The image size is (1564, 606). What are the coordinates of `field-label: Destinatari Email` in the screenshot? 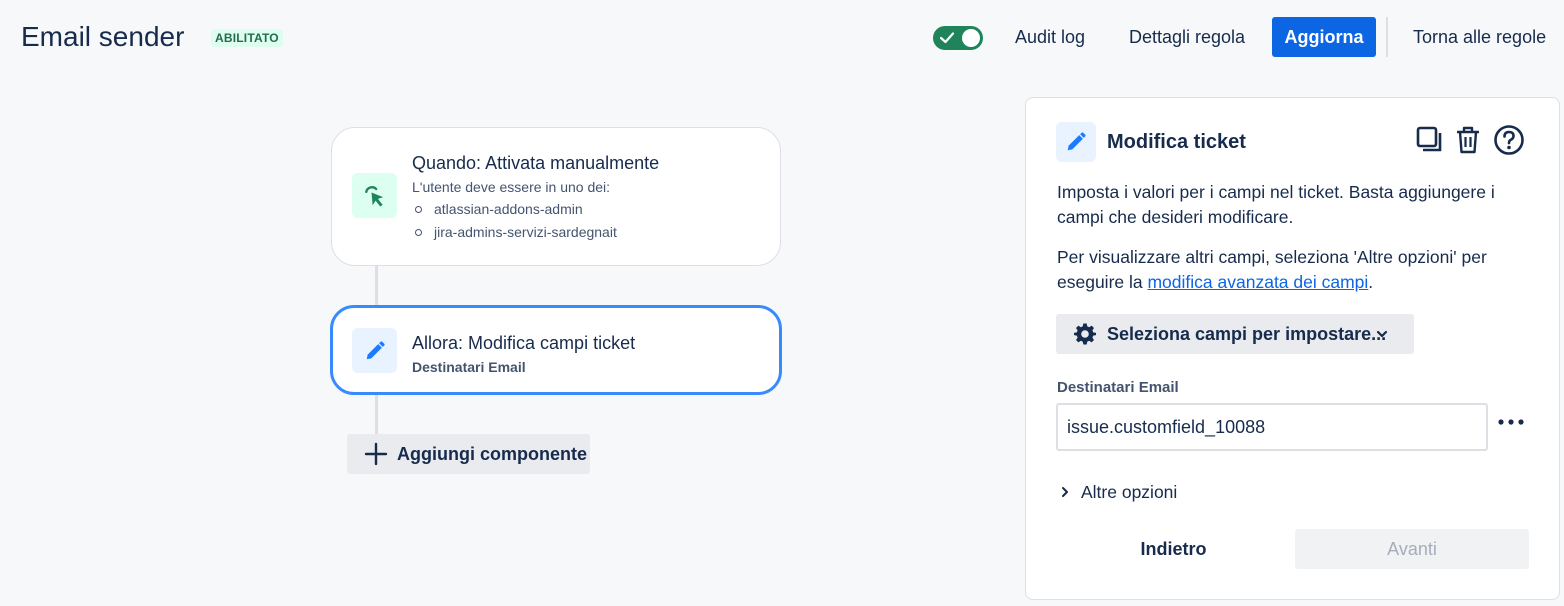 It's located at (1118, 387).